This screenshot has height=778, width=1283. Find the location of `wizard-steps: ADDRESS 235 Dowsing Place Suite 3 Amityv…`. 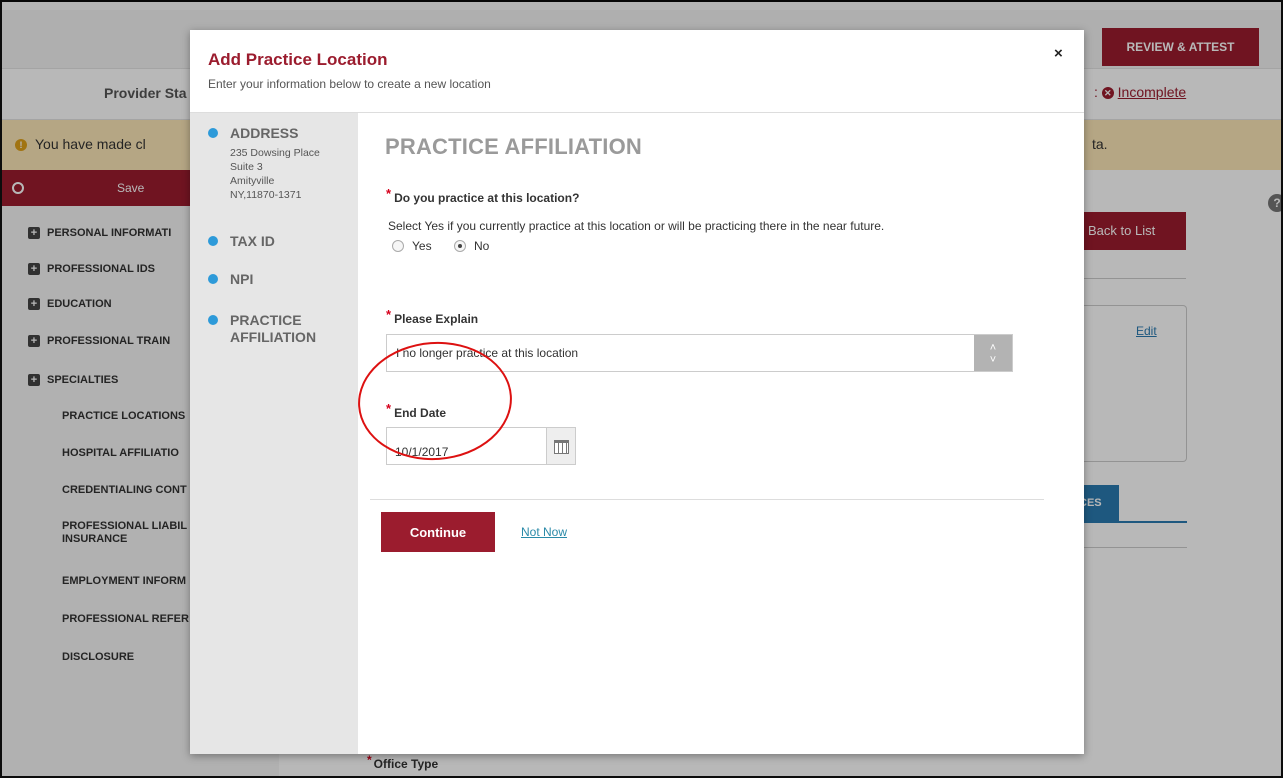

wizard-steps: ADDRESS 235 Dowsing Place Suite 3 Amityv… is located at coordinates (274, 433).